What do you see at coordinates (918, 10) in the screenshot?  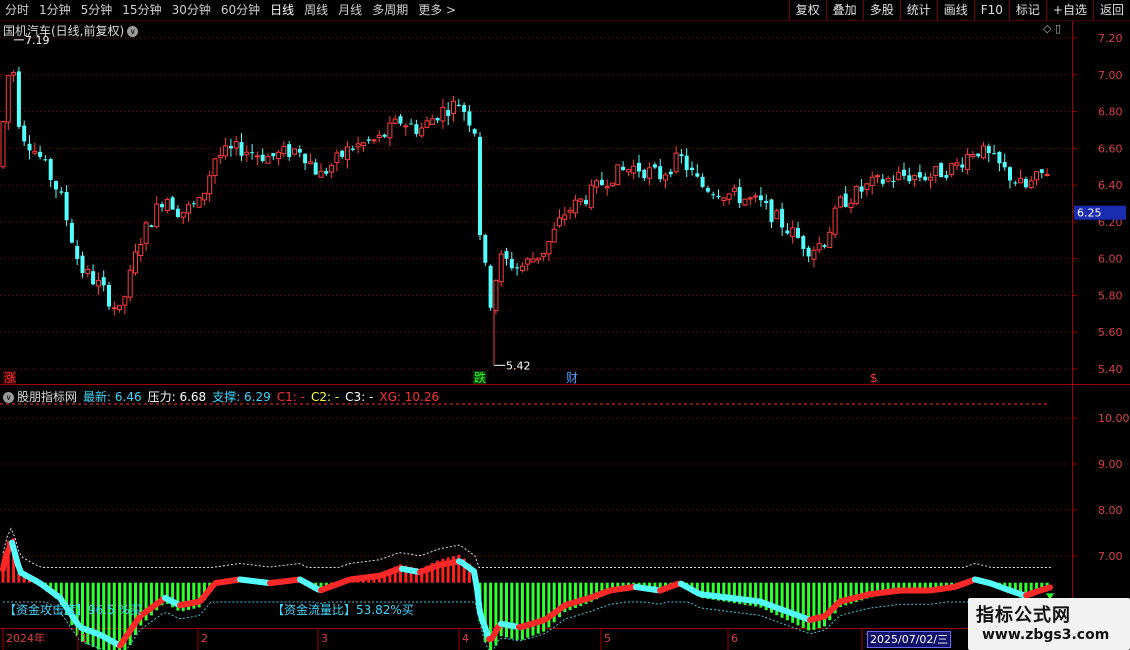 I see `toolbar-button-3: 统计` at bounding box center [918, 10].